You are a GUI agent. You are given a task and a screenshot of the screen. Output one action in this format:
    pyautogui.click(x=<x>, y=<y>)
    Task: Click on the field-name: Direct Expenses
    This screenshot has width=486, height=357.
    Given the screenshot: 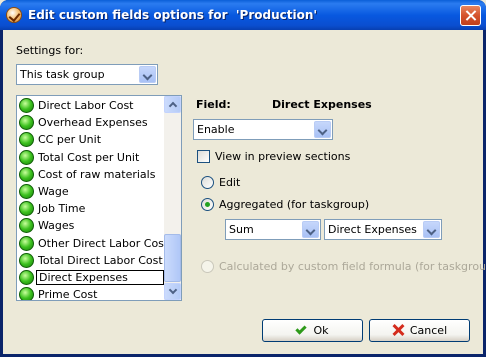 What is the action you would take?
    pyautogui.click(x=322, y=104)
    